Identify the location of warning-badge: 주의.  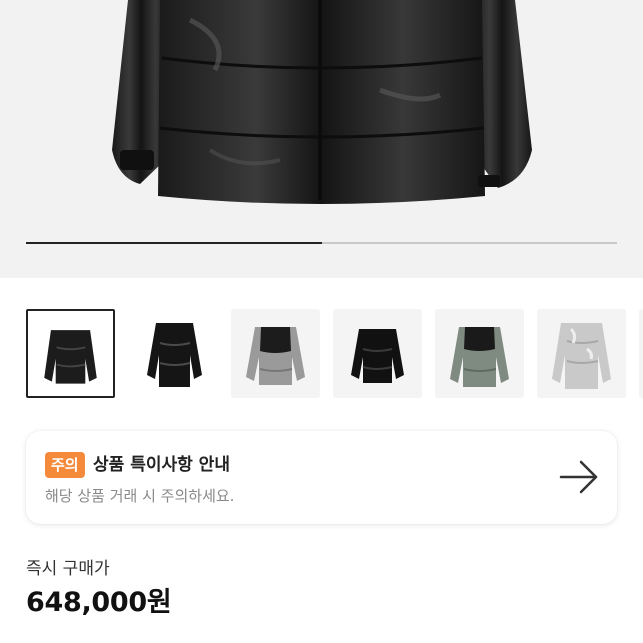
(65, 465).